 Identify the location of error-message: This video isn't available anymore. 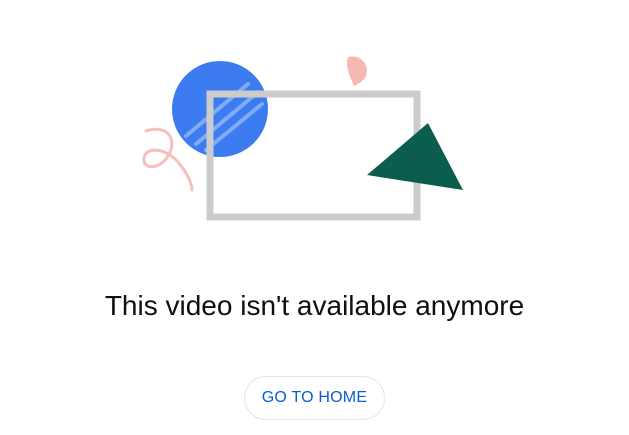
(314, 305).